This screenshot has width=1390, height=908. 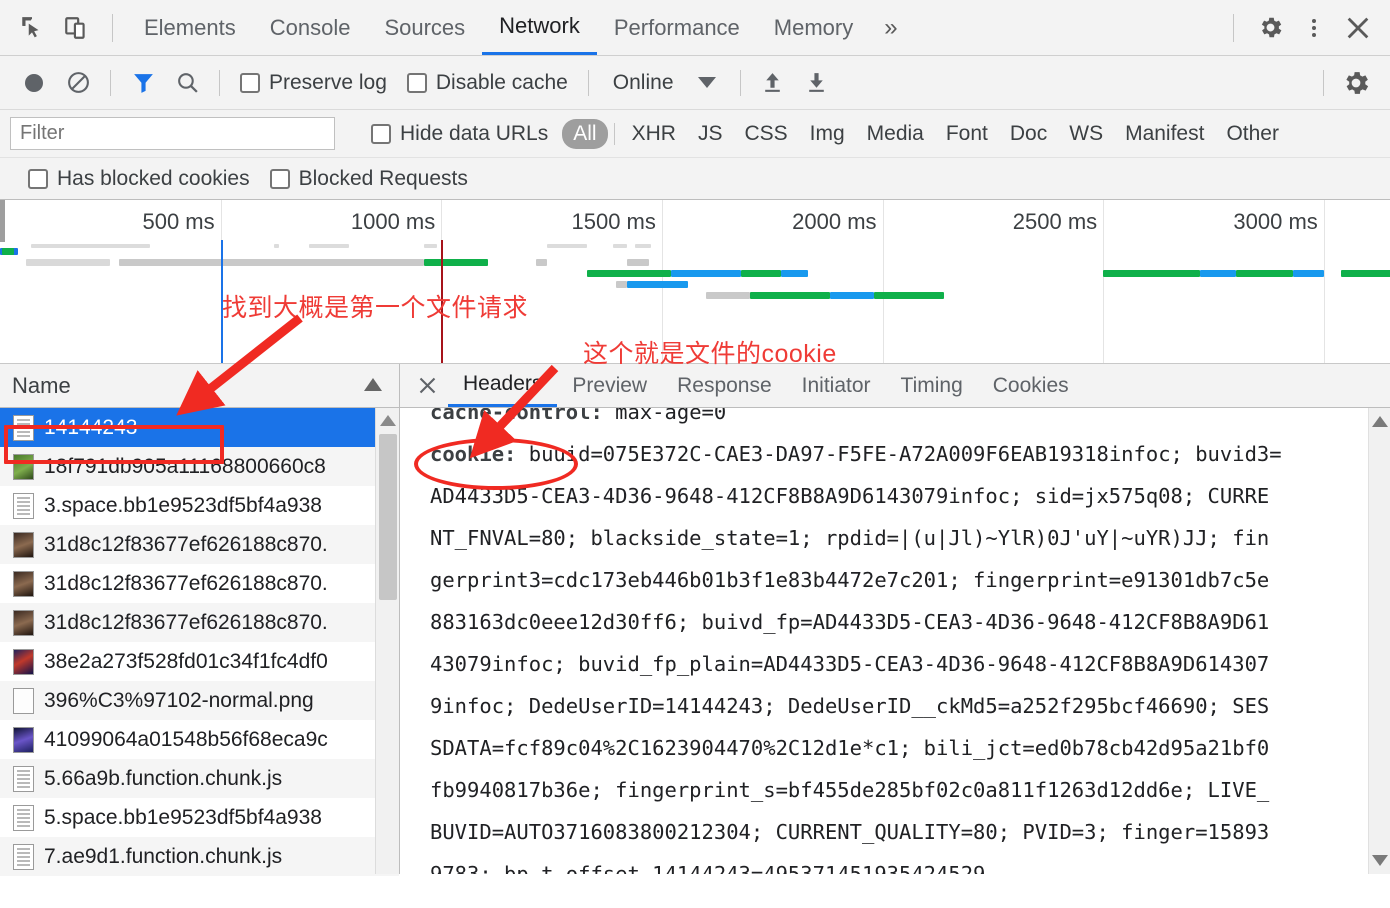 I want to click on hide-data-urls-box, so click(x=381, y=133).